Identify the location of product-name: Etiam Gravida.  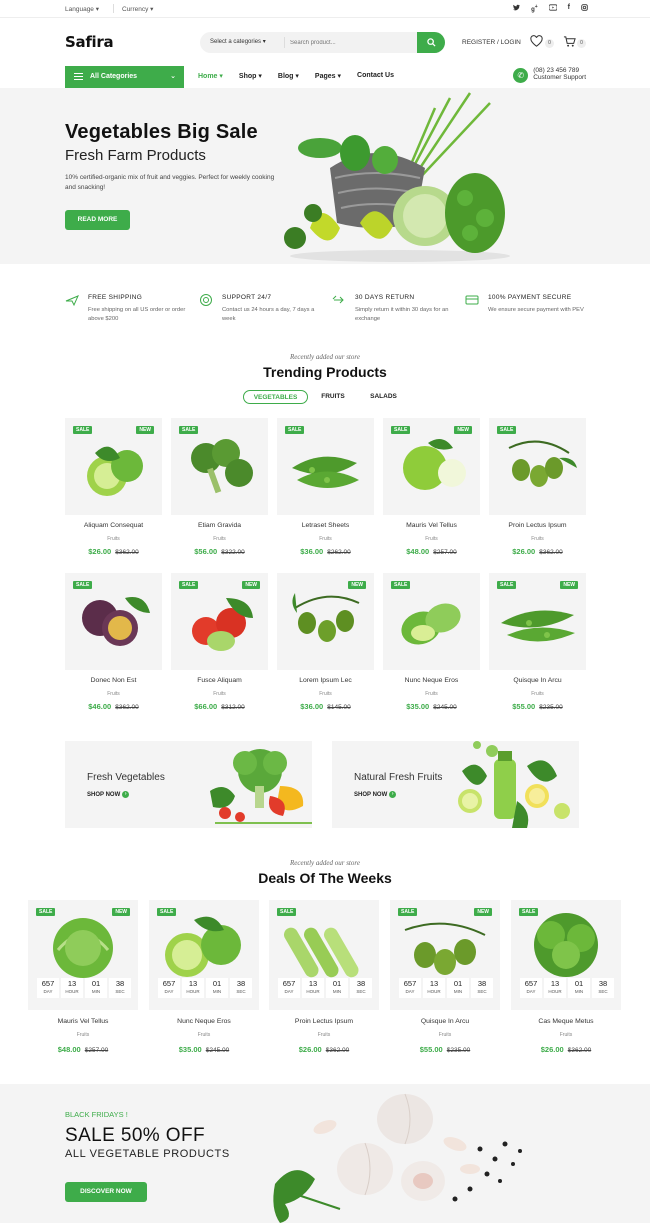
(219, 525).